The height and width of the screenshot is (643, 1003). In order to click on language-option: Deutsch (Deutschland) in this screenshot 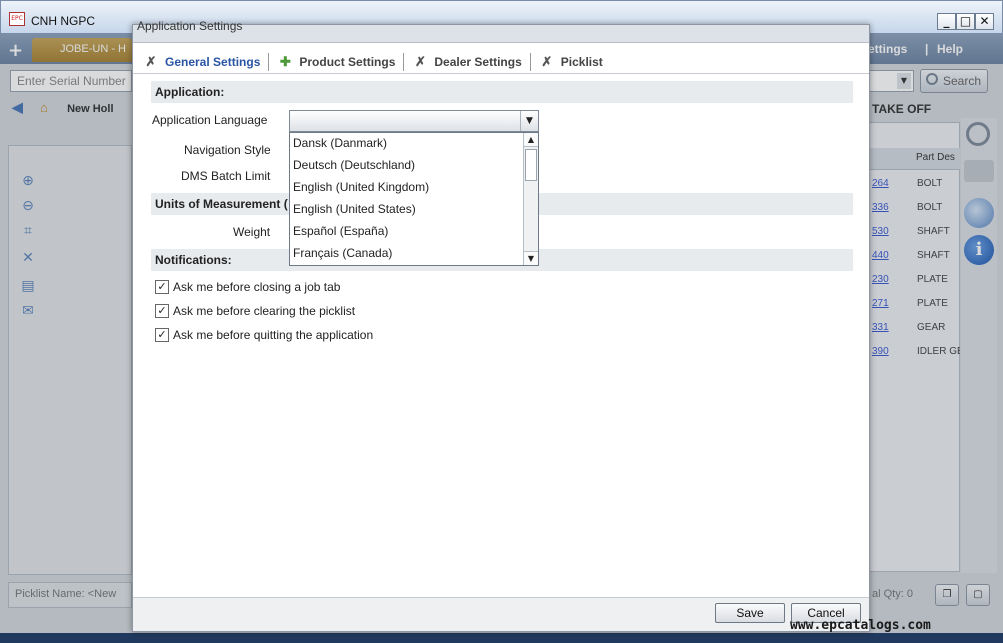, I will do `click(406, 166)`.